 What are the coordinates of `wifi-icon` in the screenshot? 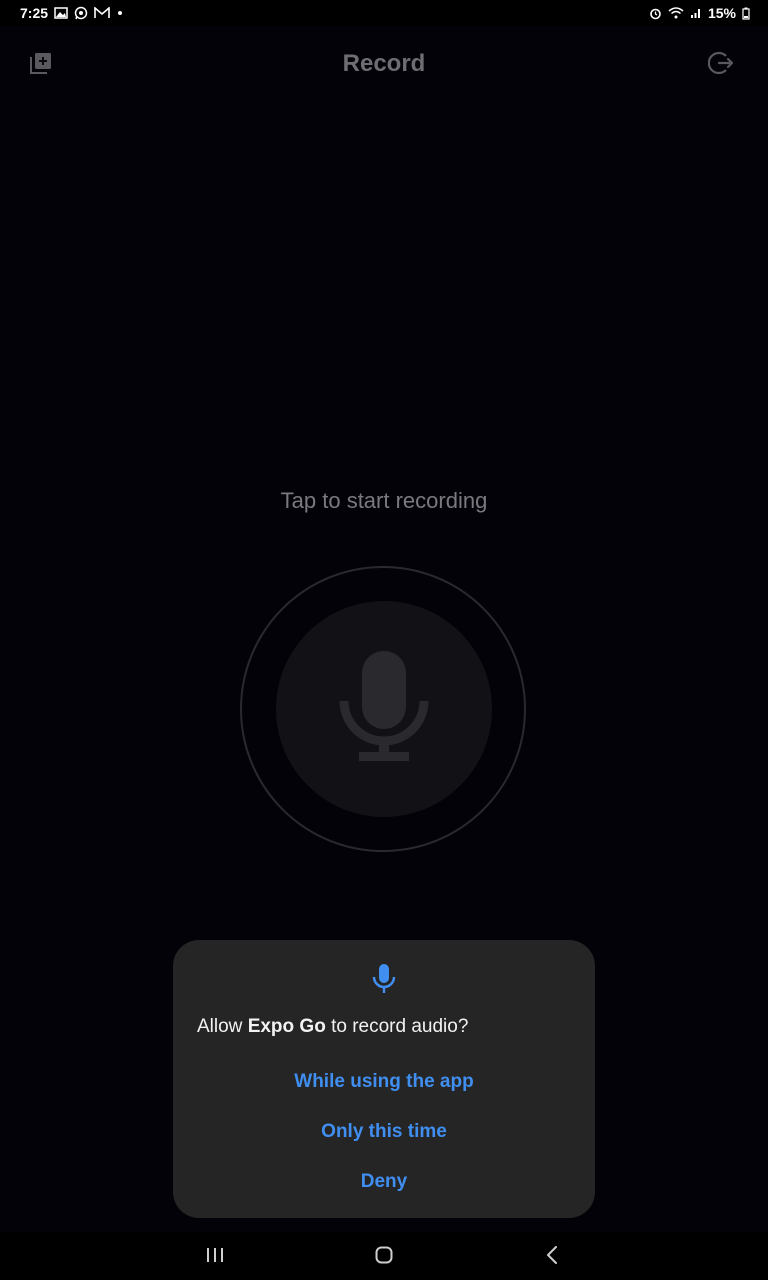 It's located at (676, 13).